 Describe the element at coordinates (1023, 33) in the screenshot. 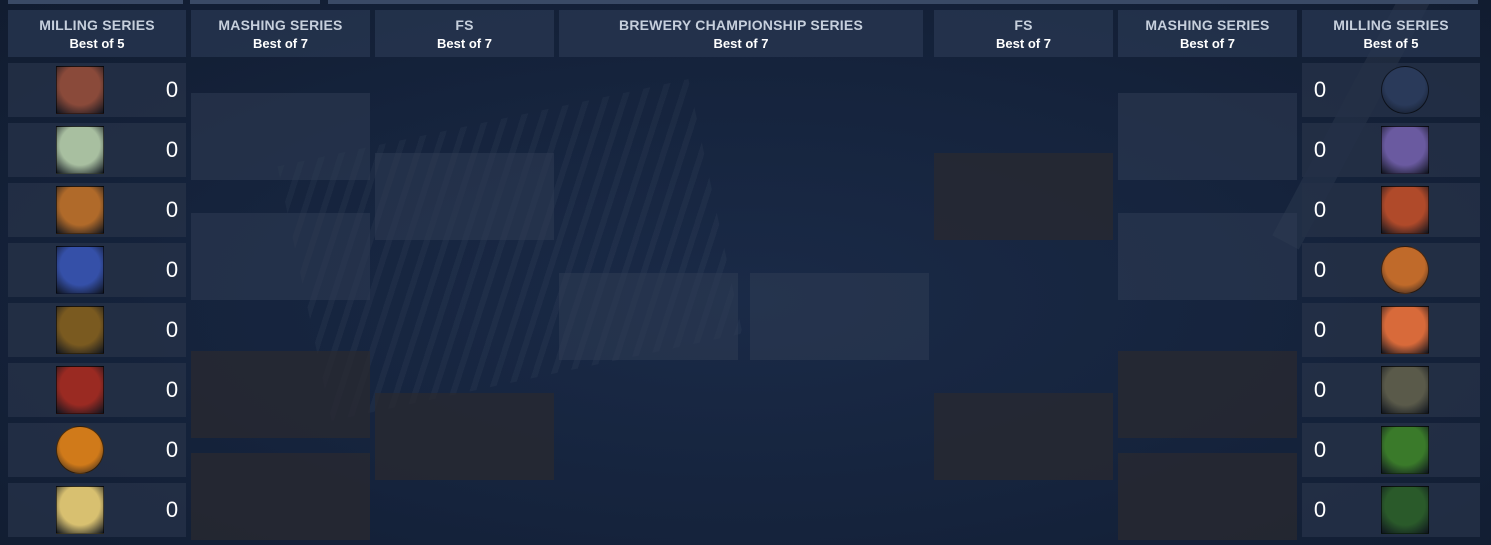

I see `round-header-fs-right: FS Best of 7` at that location.